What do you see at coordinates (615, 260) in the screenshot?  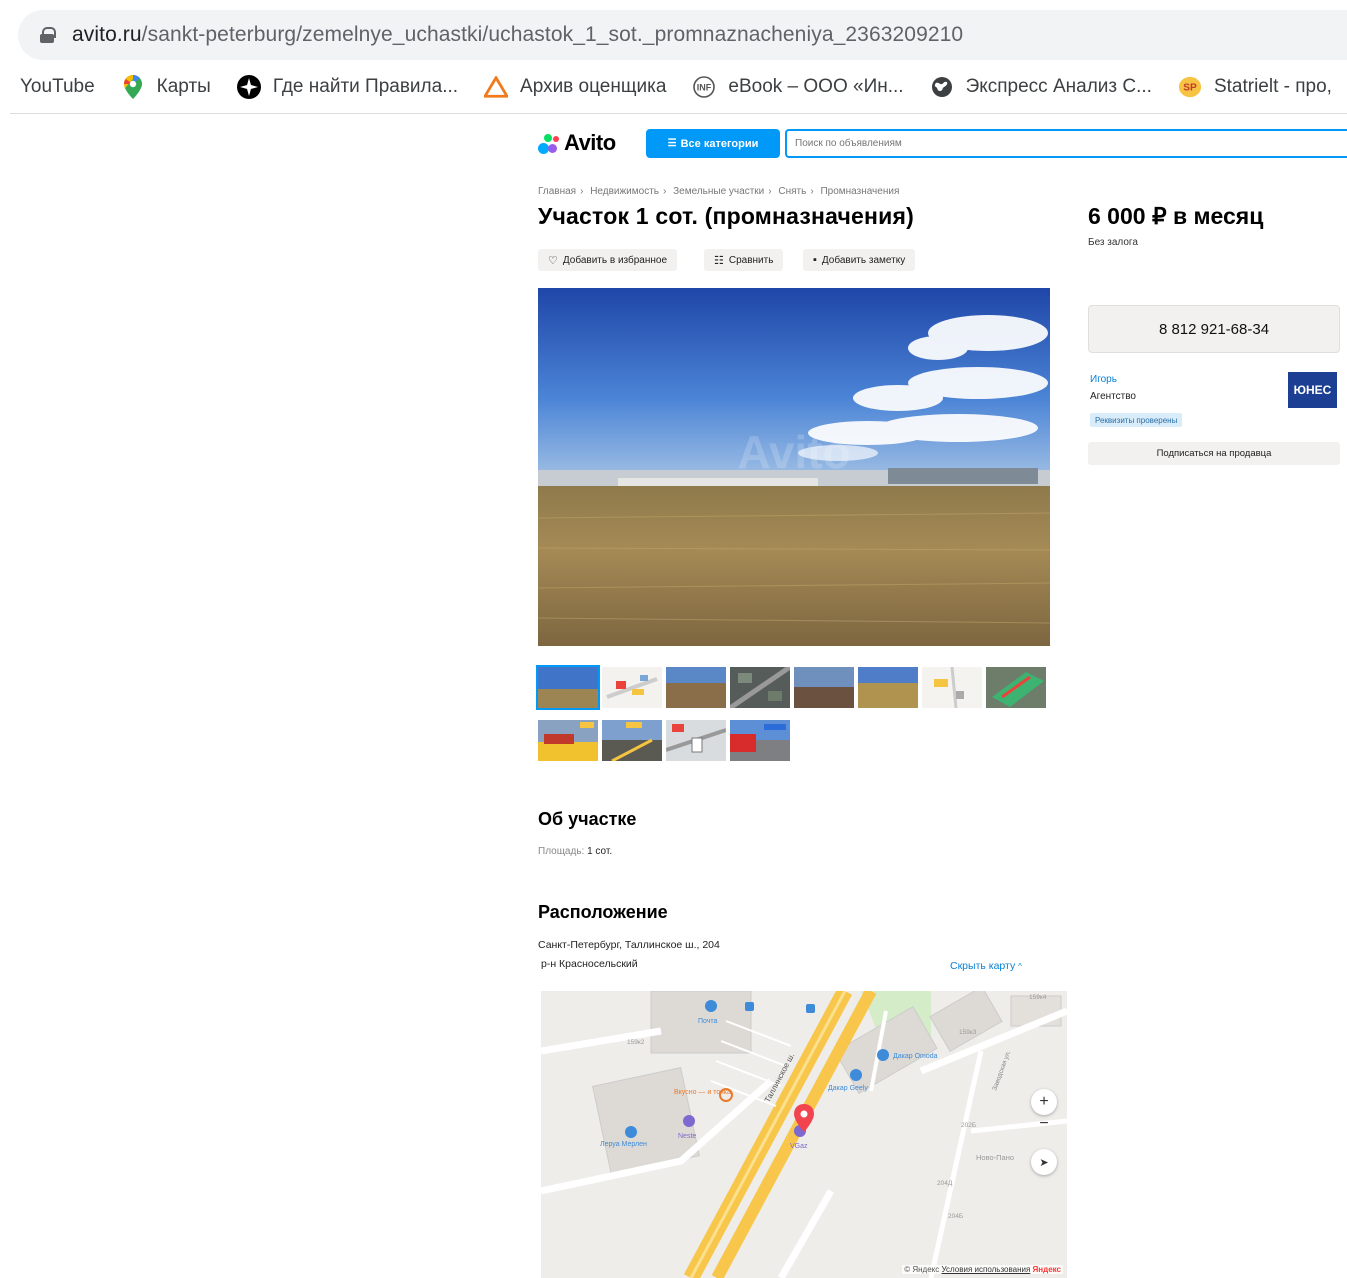 I see `favorite-label: Добавить в избранное` at bounding box center [615, 260].